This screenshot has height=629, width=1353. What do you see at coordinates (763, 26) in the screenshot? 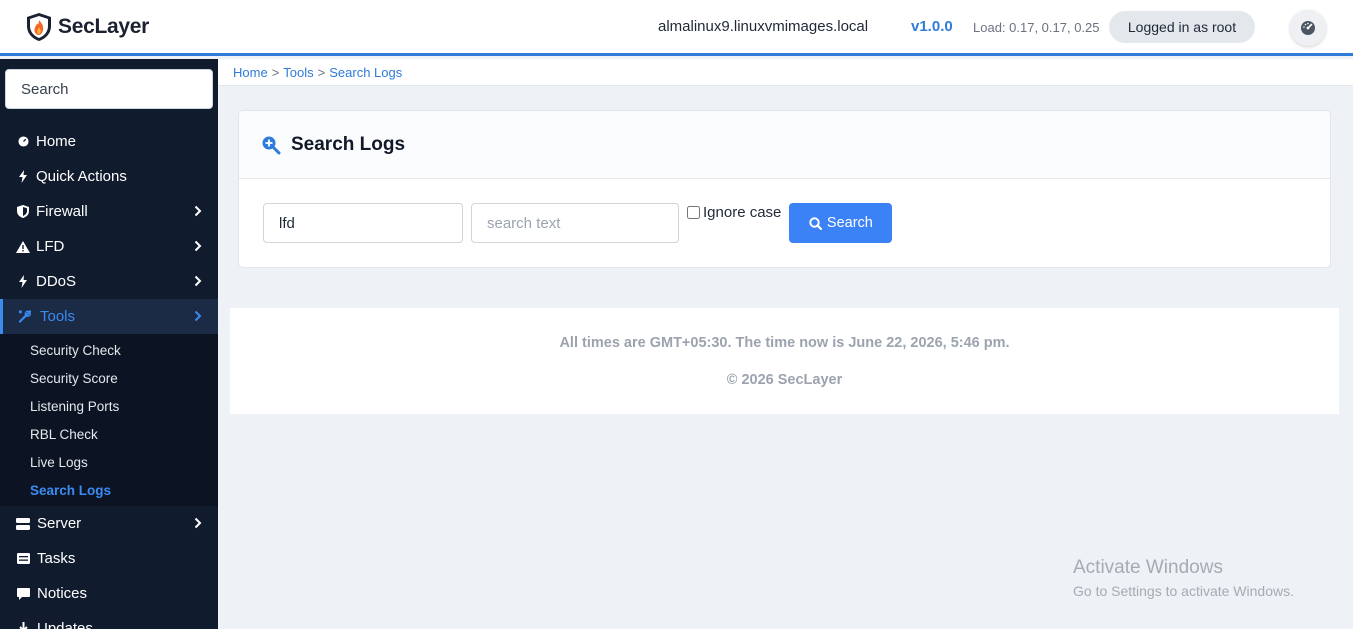
I see `hostname: almalinux9.linuxvmimages.local` at bounding box center [763, 26].